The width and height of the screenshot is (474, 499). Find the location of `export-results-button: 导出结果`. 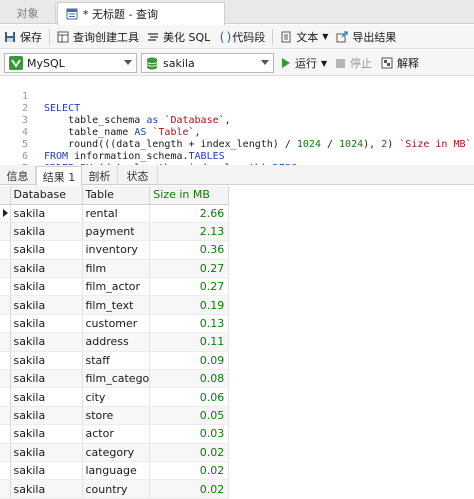

export-results-button: 导出结果 is located at coordinates (366, 37).